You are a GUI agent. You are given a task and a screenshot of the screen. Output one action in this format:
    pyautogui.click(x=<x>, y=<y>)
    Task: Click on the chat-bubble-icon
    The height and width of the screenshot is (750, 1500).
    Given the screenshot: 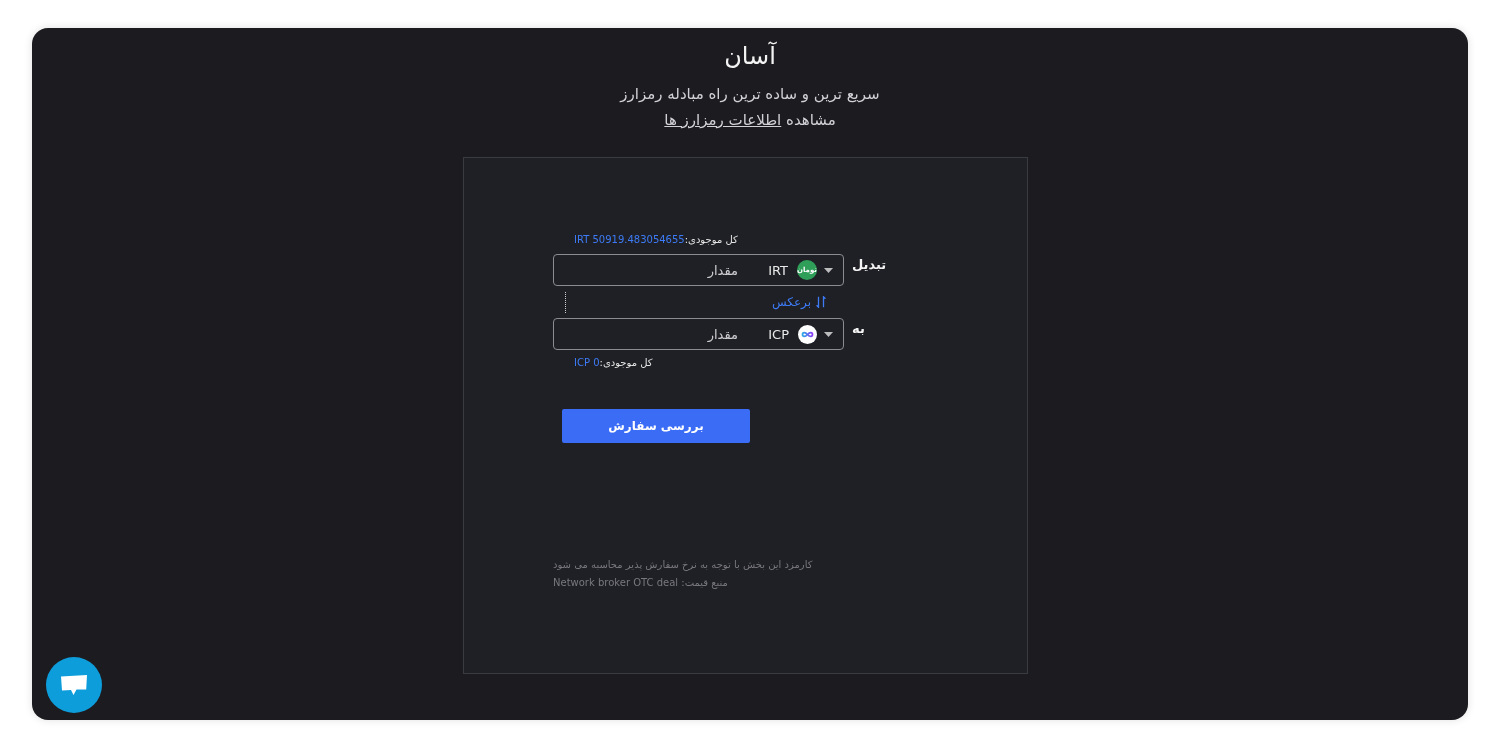 What is the action you would take?
    pyautogui.click(x=74, y=685)
    